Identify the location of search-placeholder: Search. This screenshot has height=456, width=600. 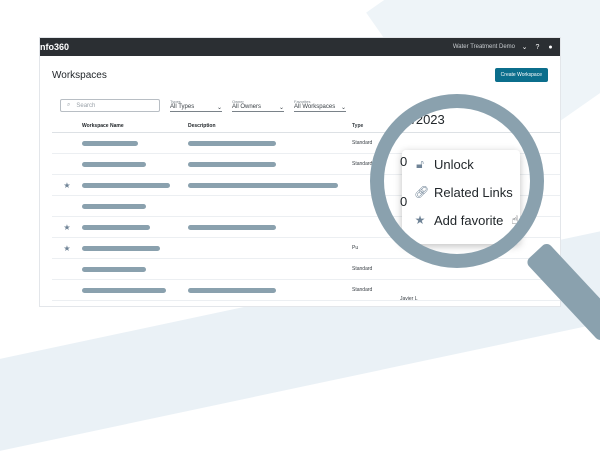
(86, 105).